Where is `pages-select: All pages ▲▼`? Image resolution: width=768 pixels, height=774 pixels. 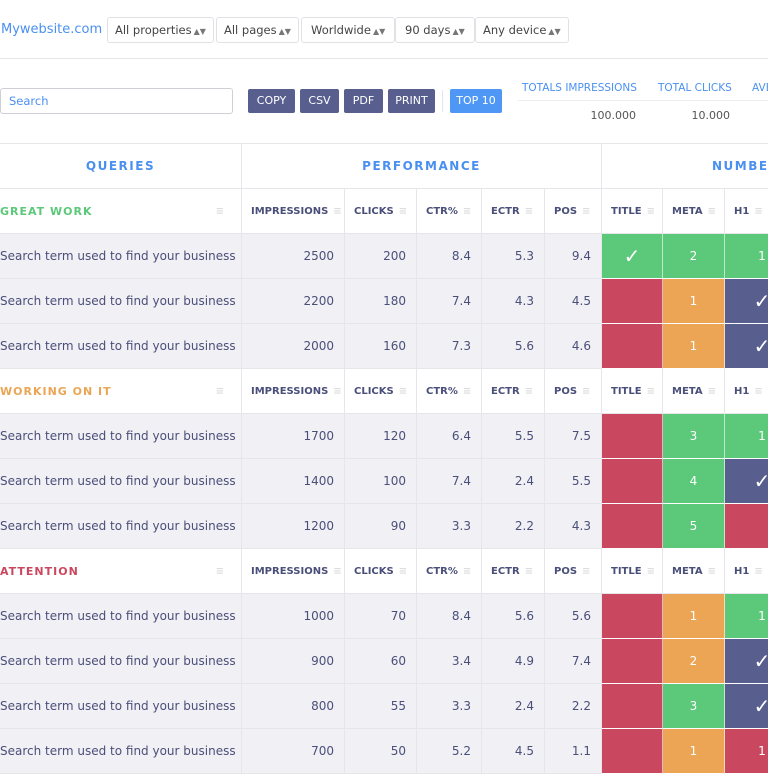
pages-select: All pages ▲▼ is located at coordinates (257, 30).